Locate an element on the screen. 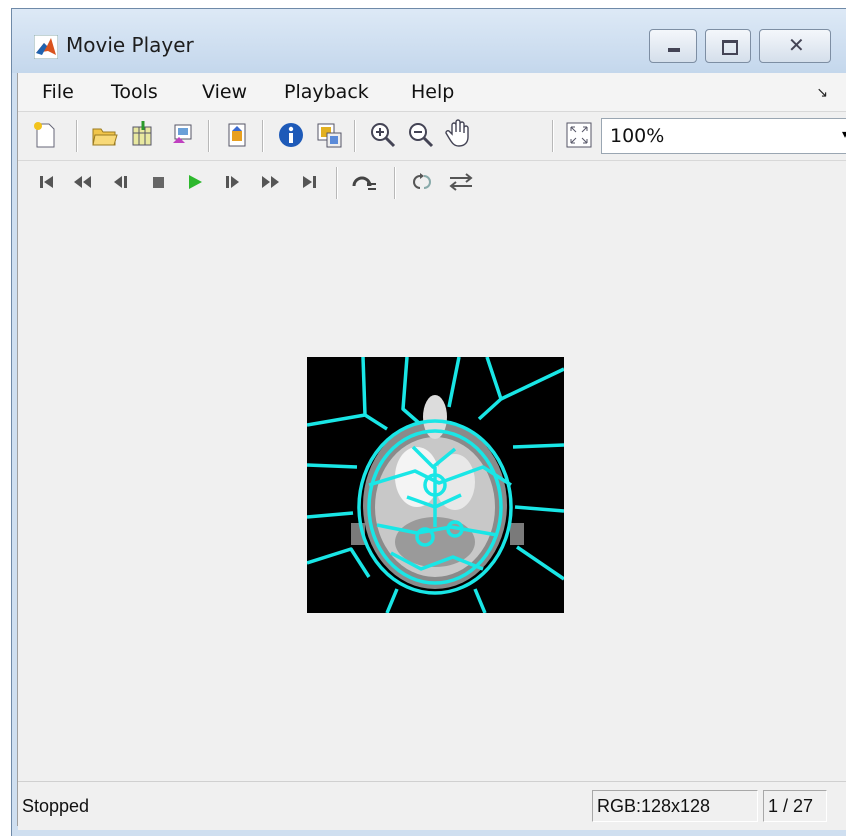 The height and width of the screenshot is (836, 846). menu-file: File is located at coordinates (58, 92).